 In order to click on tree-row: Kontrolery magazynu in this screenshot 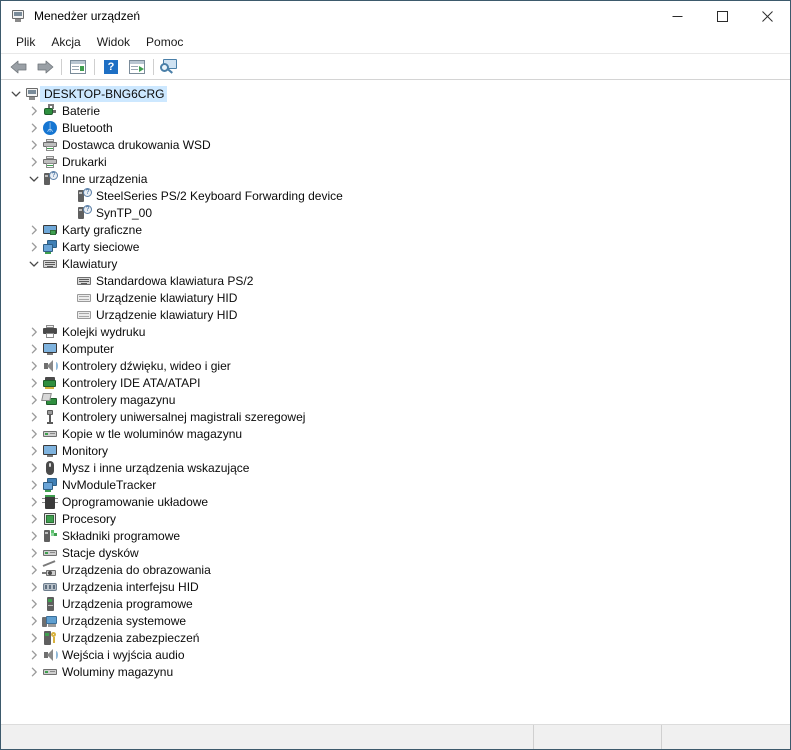, I will do `click(396, 399)`.